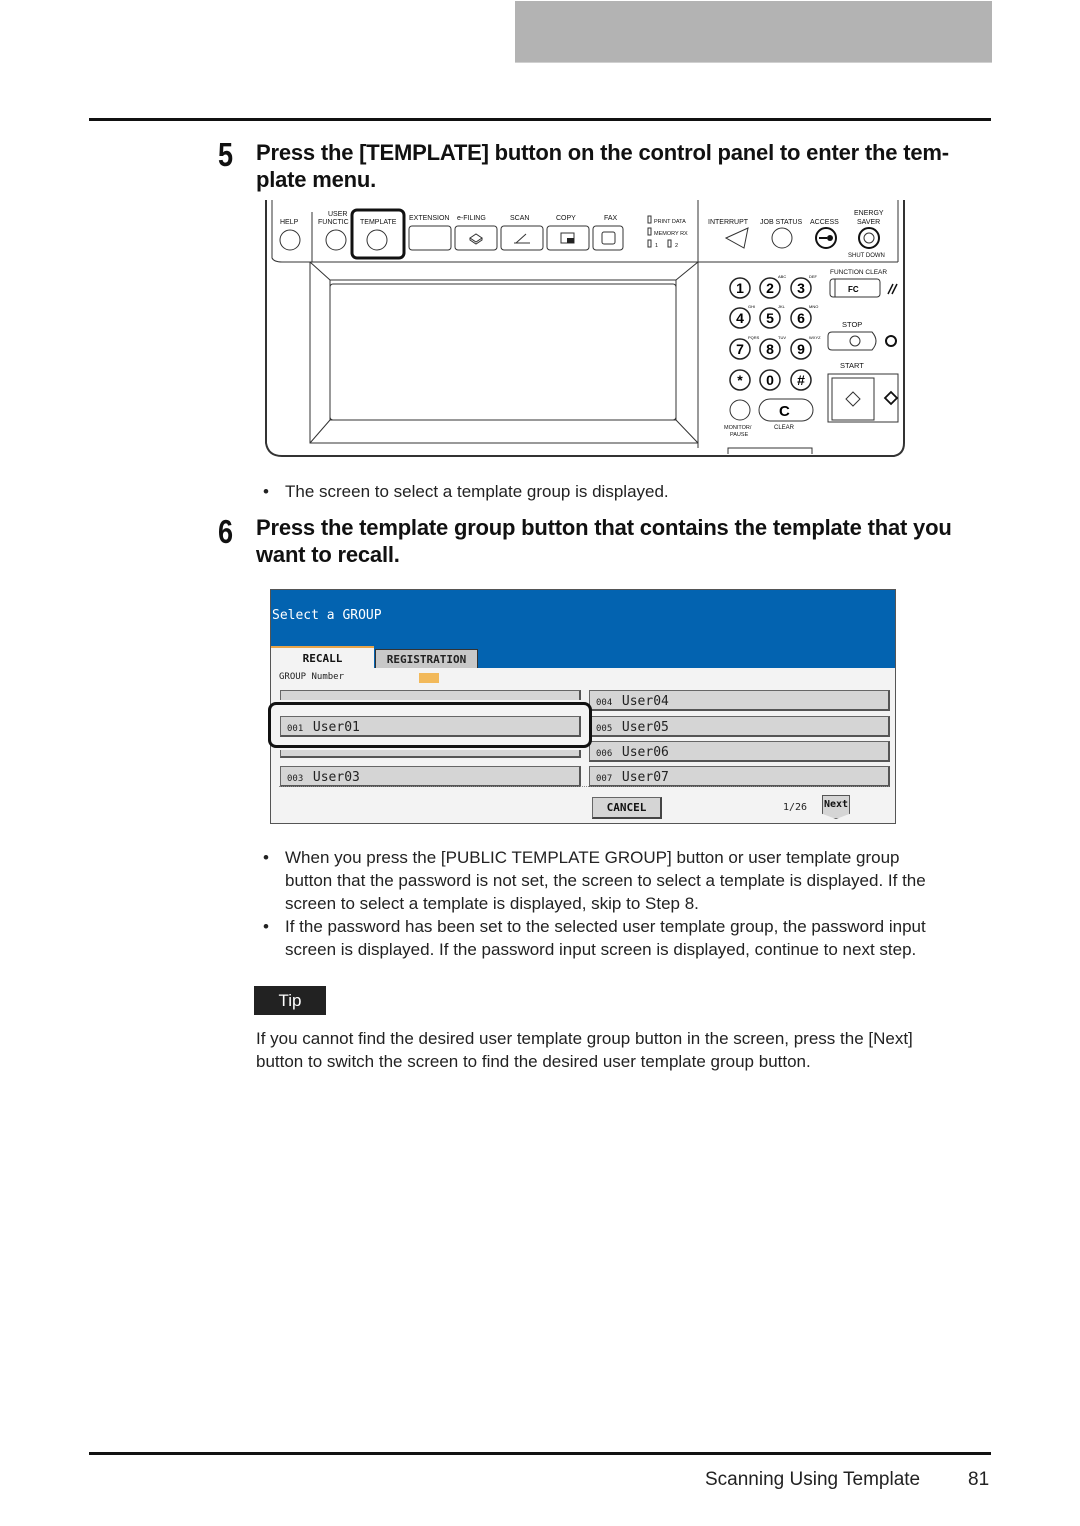 The height and width of the screenshot is (1526, 1080). Describe the element at coordinates (813, 276) in the screenshot. I see `keypad-key-letters: DEF` at that location.